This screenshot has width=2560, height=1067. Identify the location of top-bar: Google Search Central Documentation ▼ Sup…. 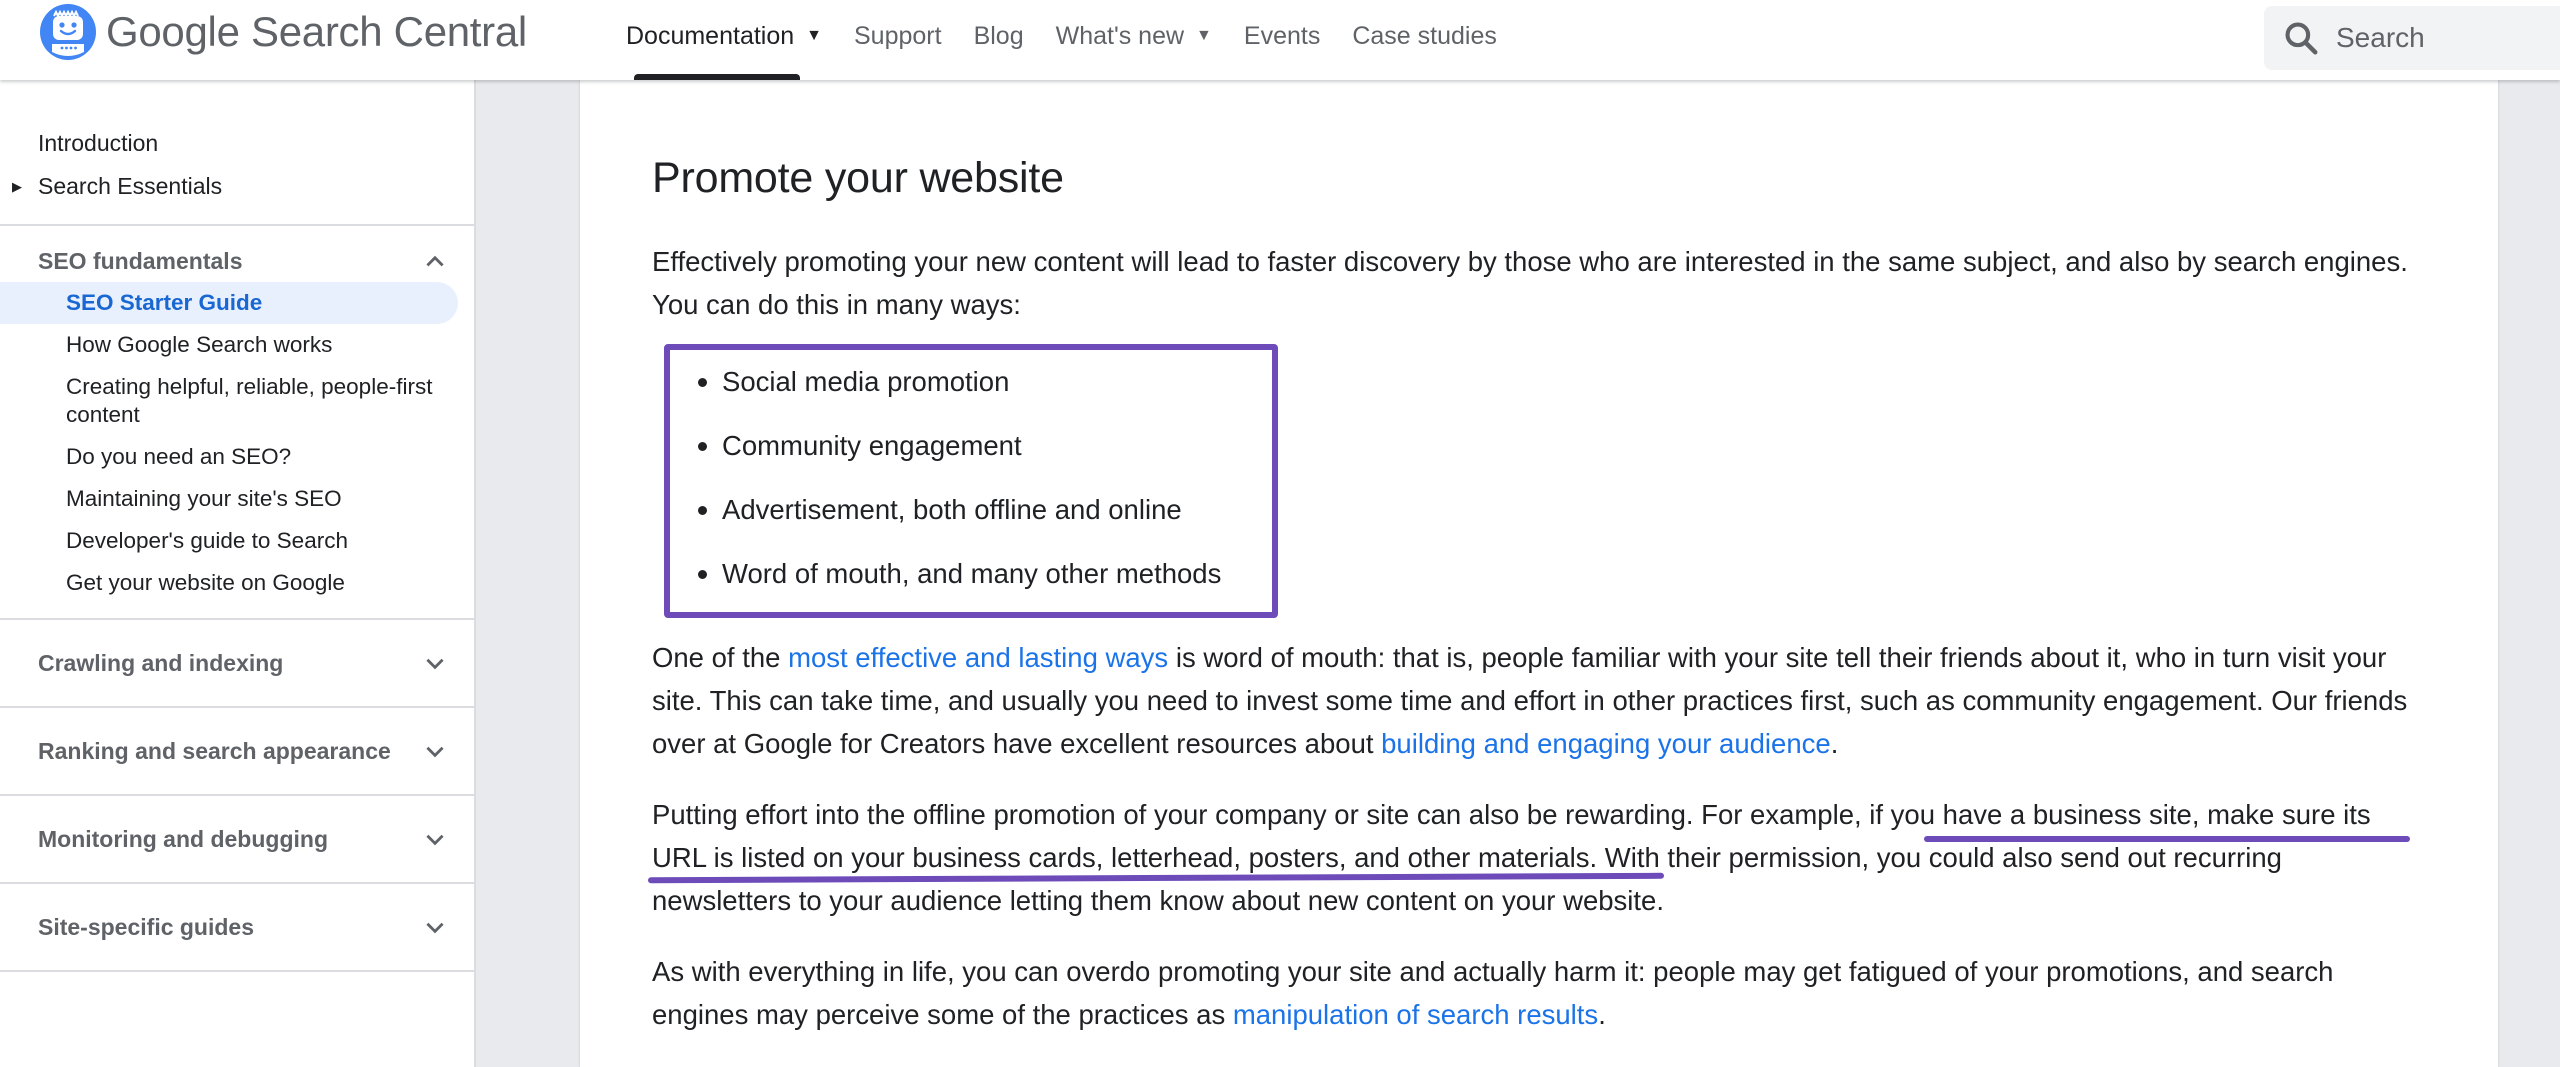
(1280, 40).